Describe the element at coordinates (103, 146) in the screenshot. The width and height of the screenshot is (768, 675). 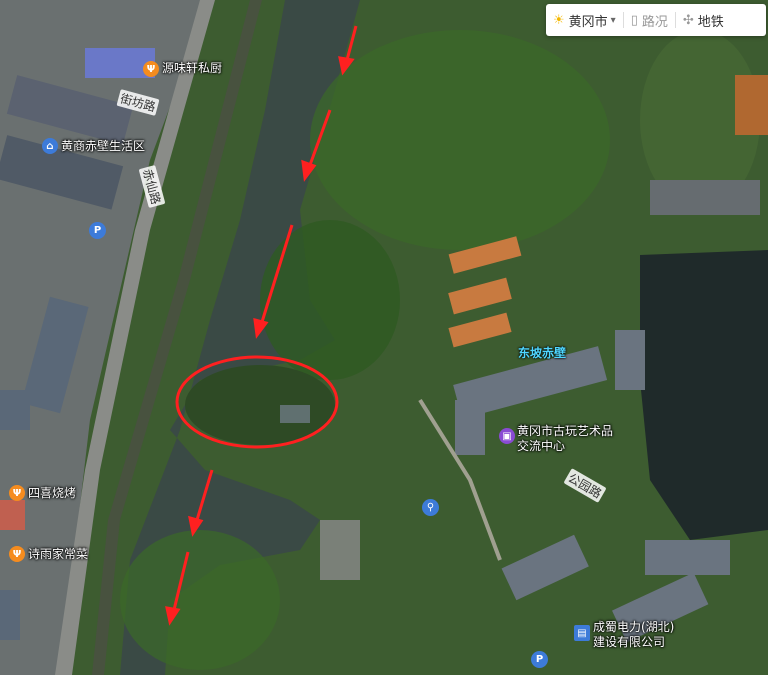
I see `poi-label-community: 黄商赤壁生活区` at that location.